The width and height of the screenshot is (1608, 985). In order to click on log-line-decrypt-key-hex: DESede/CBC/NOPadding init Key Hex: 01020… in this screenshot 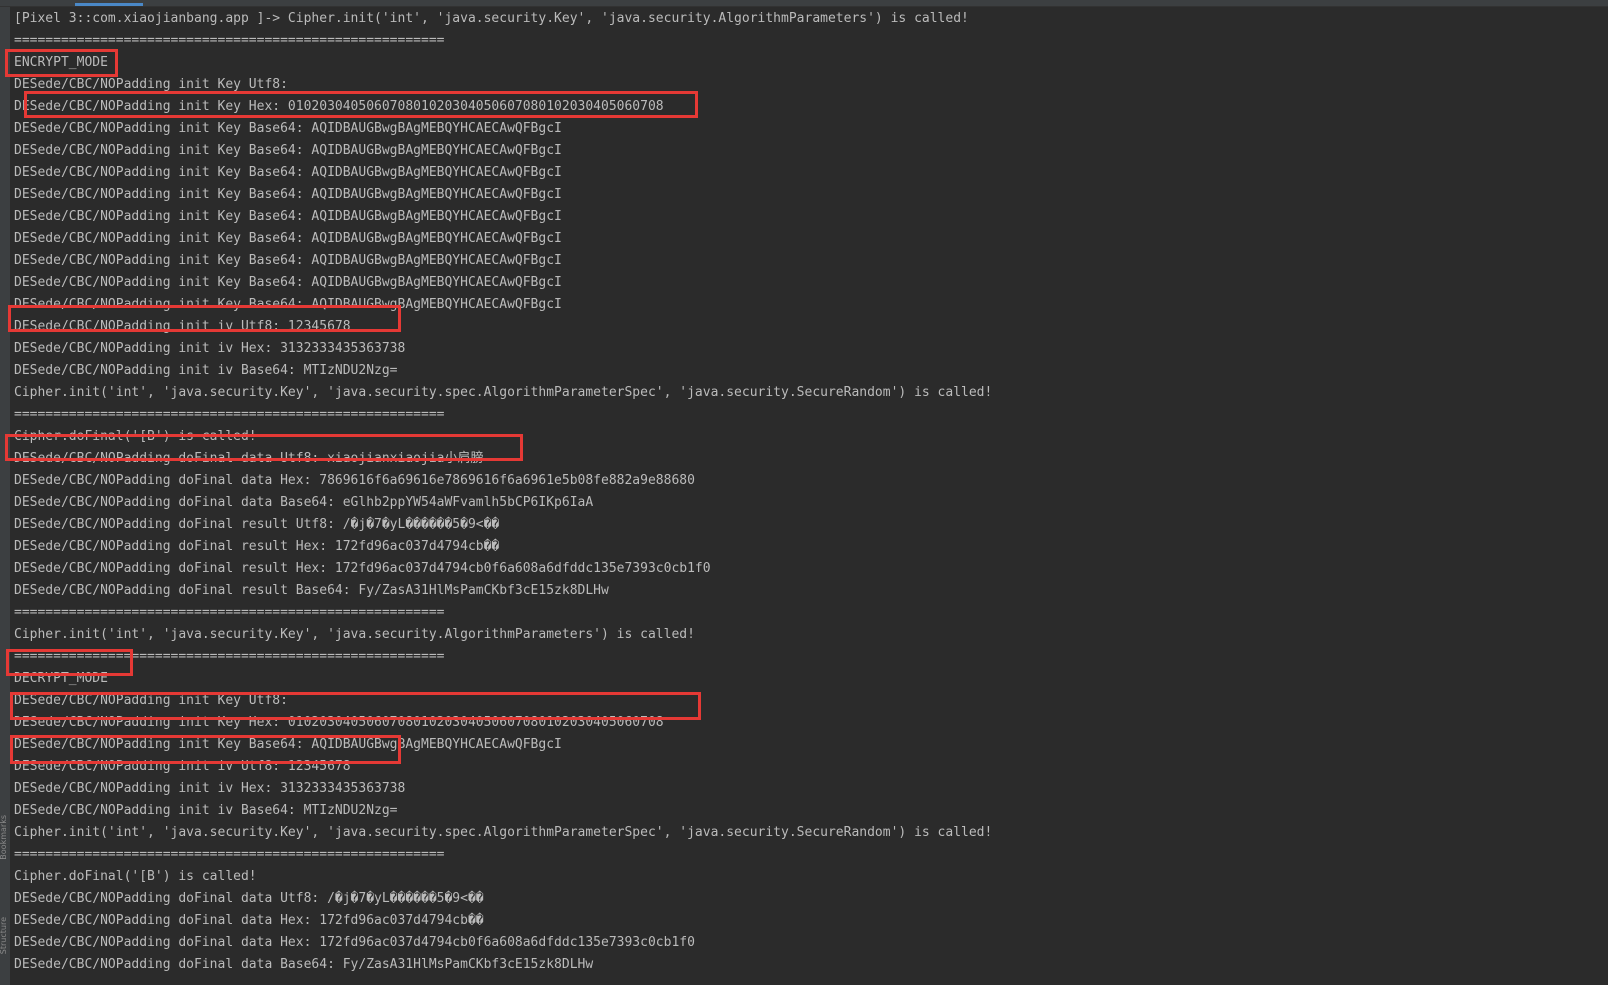, I will do `click(339, 722)`.